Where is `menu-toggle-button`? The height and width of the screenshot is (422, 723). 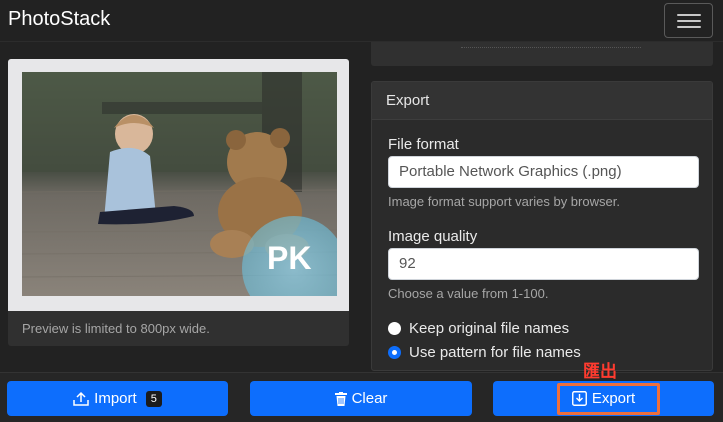 menu-toggle-button is located at coordinates (688, 20).